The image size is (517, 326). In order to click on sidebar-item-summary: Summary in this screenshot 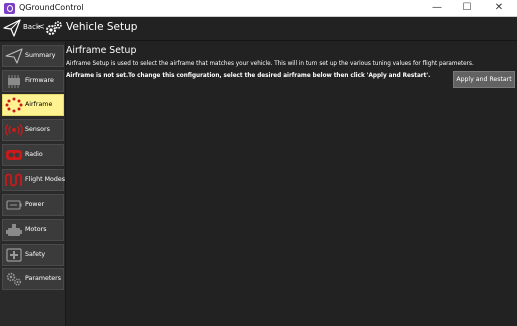, I will do `click(33, 56)`.